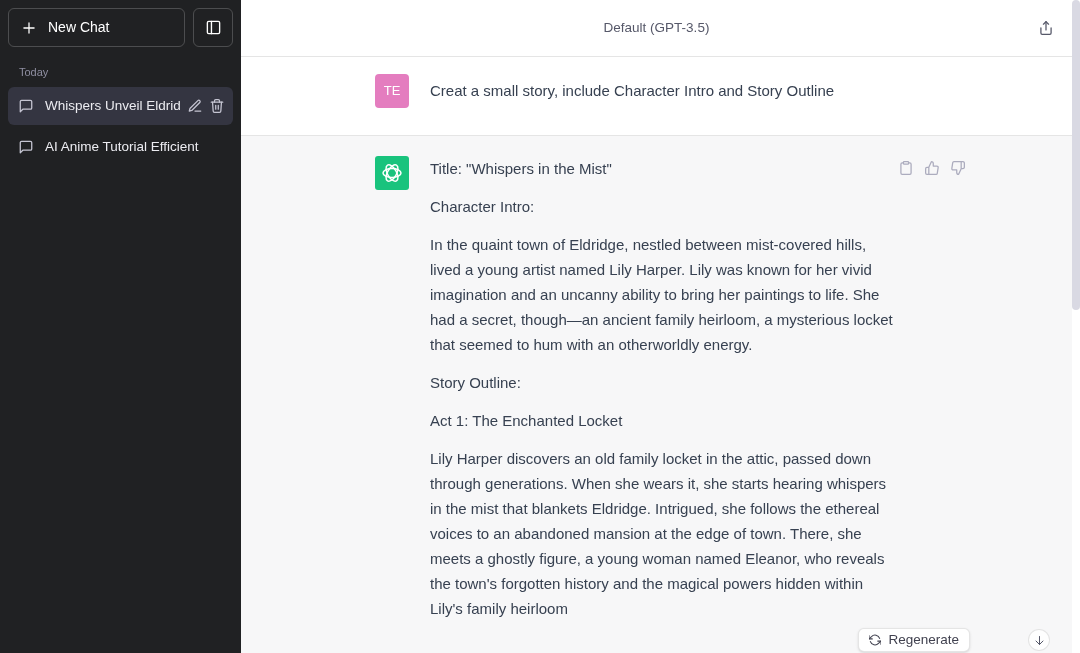 This screenshot has height=653, width=1080. What do you see at coordinates (958, 168) in the screenshot?
I see `thumbs-down-icon` at bounding box center [958, 168].